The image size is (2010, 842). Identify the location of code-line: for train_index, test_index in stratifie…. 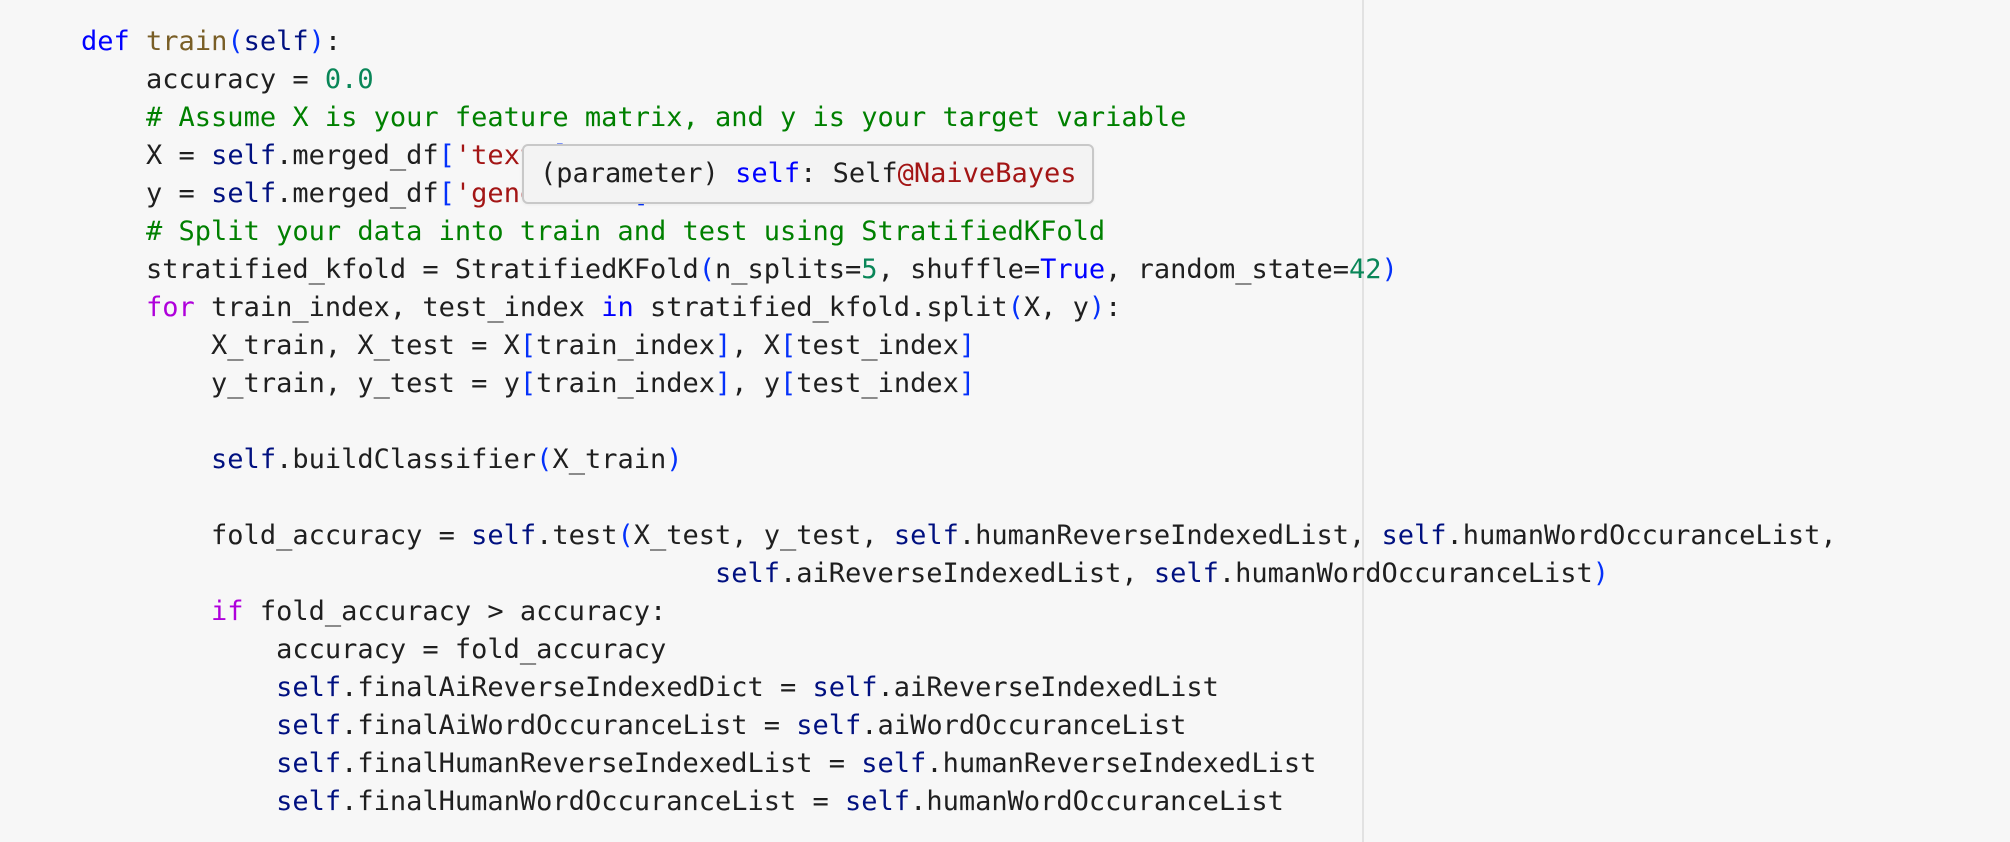
(918, 308).